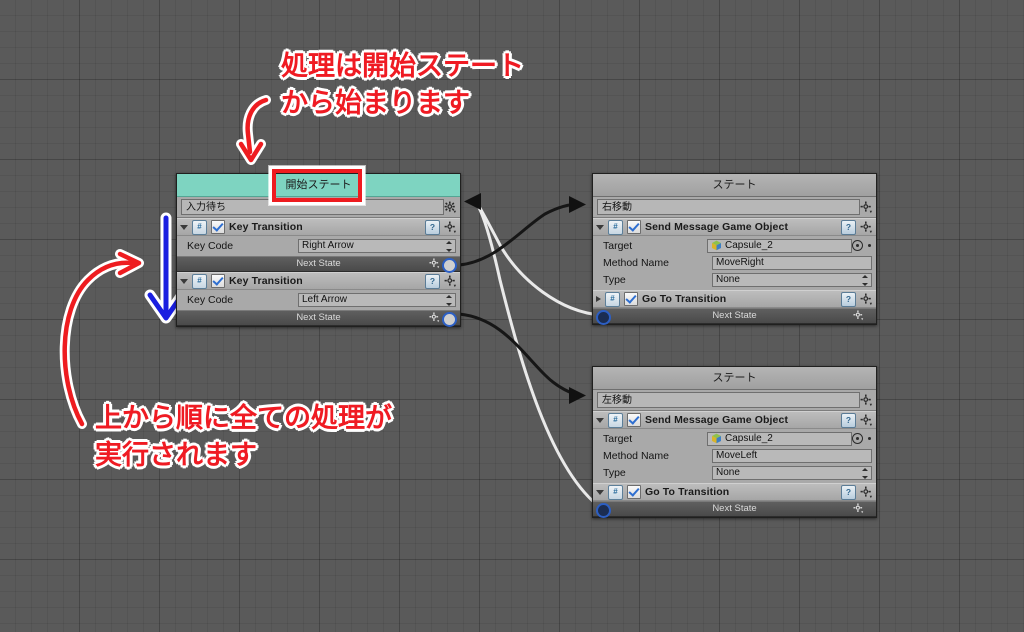 Image resolution: width=1024 pixels, height=632 pixels. Describe the element at coordinates (377, 299) in the screenshot. I see `key-code-dropdown: Left Arrow` at that location.